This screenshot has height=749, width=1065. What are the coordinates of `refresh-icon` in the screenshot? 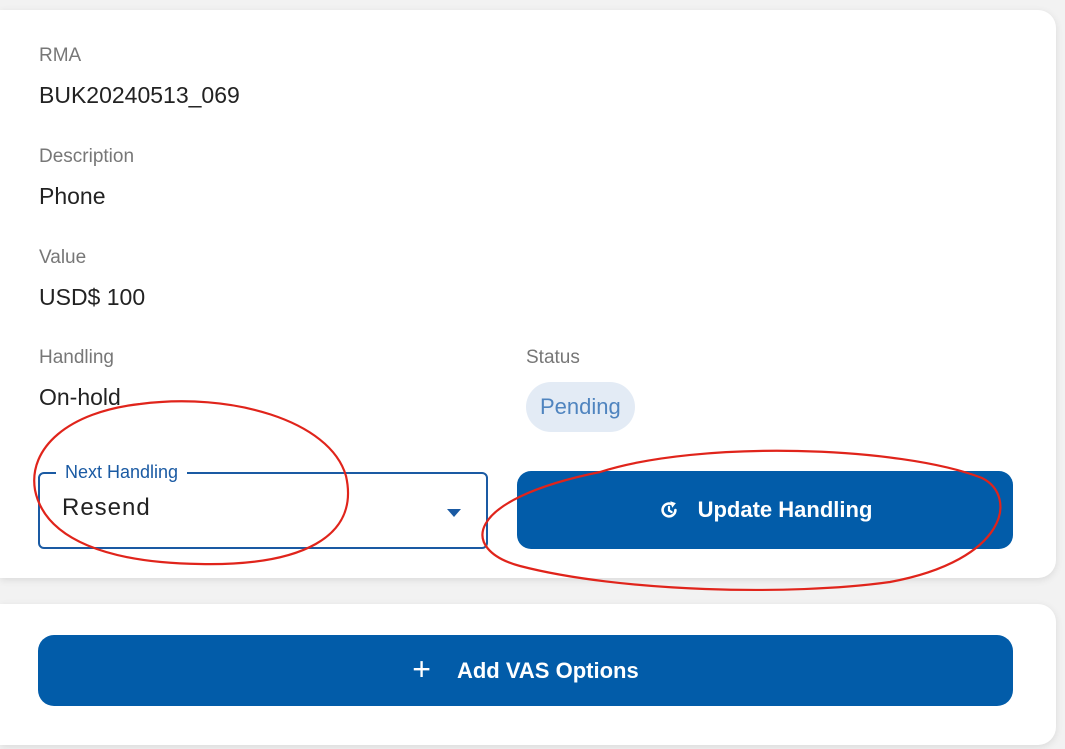 It's located at (669, 510).